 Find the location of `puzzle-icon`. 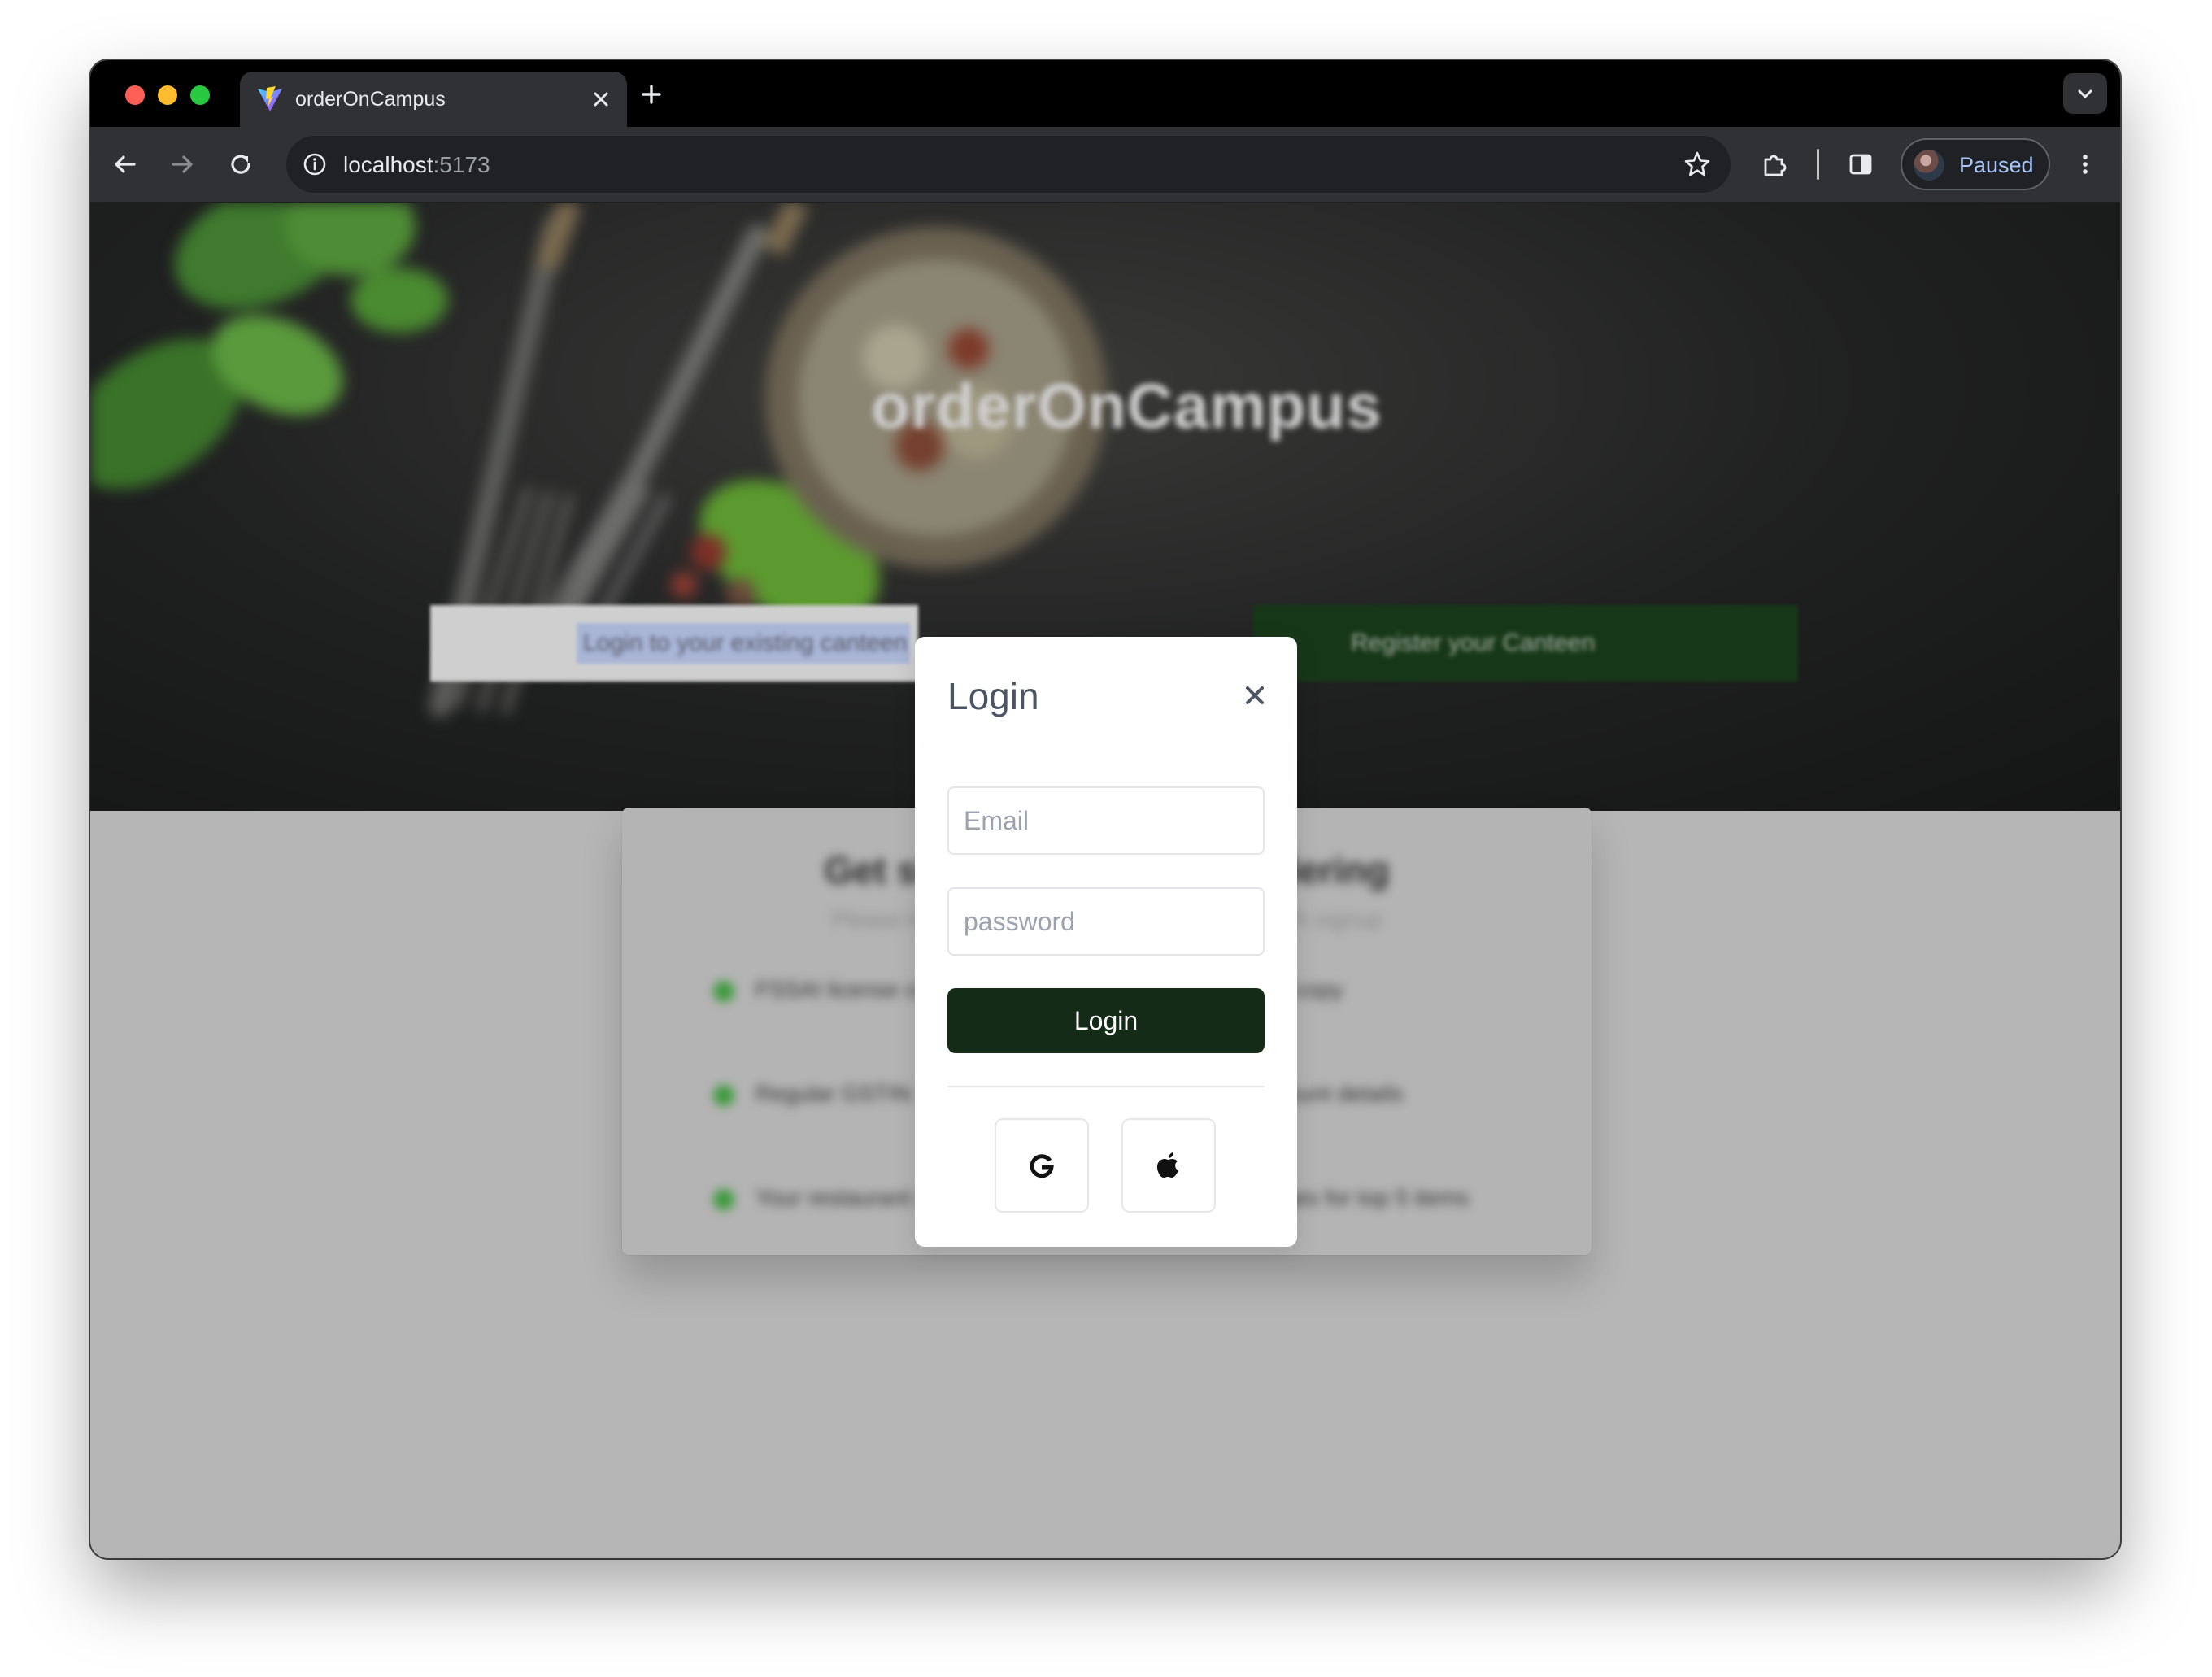

puzzle-icon is located at coordinates (1775, 165).